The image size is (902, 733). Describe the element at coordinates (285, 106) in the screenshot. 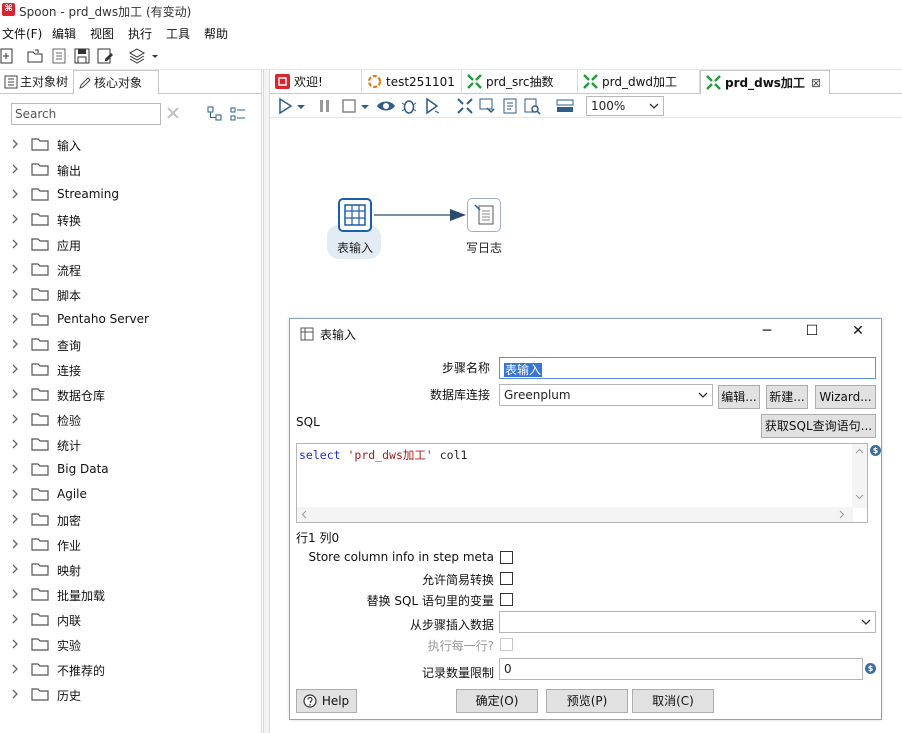

I see `run-icon` at that location.